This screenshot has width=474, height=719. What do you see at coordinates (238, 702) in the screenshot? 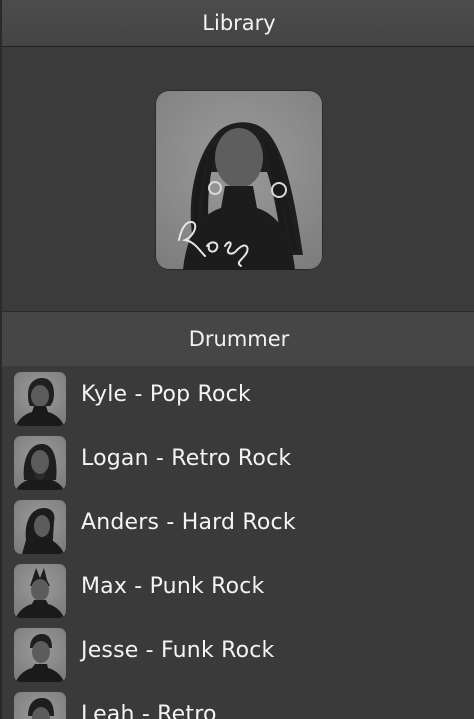
I see `drummer-row-leah: Leah - Retro` at bounding box center [238, 702].